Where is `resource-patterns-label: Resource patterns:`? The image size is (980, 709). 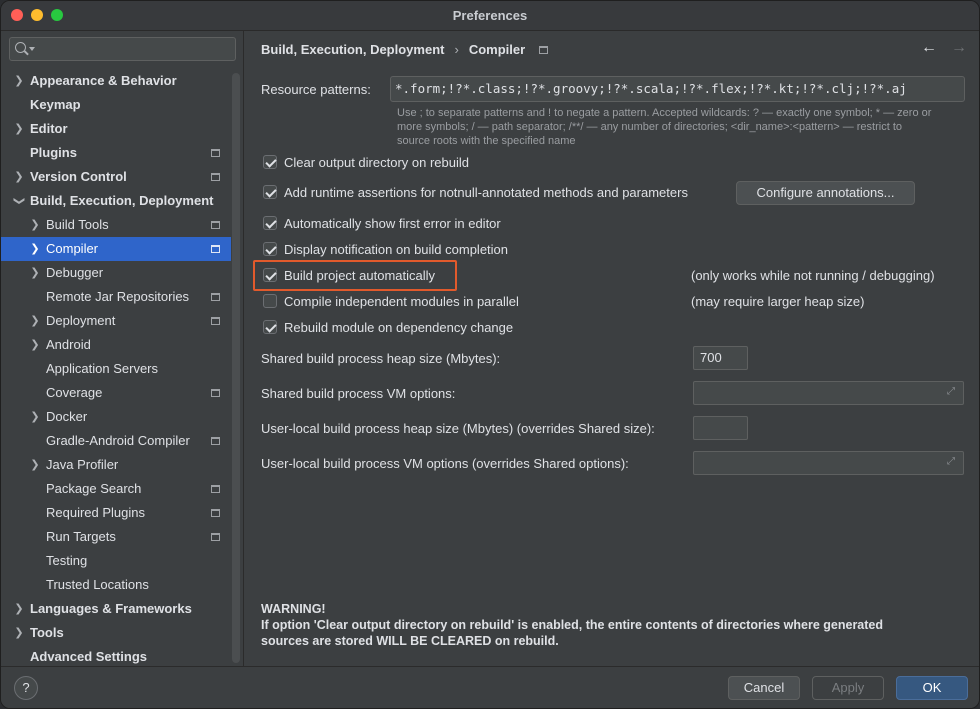 resource-patterns-label: Resource patterns: is located at coordinates (316, 89).